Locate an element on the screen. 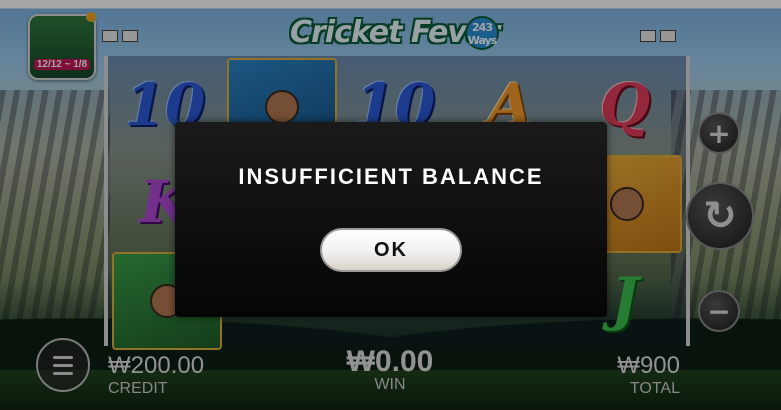 This screenshot has width=781, height=410. dialog-message: INSUFFICIENT BALANCE is located at coordinates (391, 176).